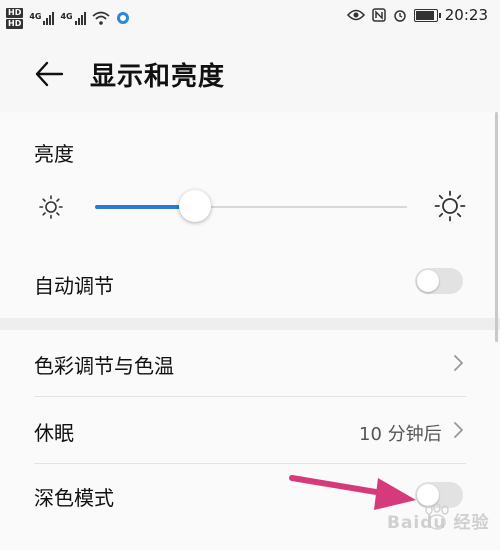 The height and width of the screenshot is (550, 500). I want to click on auto-adjust-label: 自动调节, so click(74, 286).